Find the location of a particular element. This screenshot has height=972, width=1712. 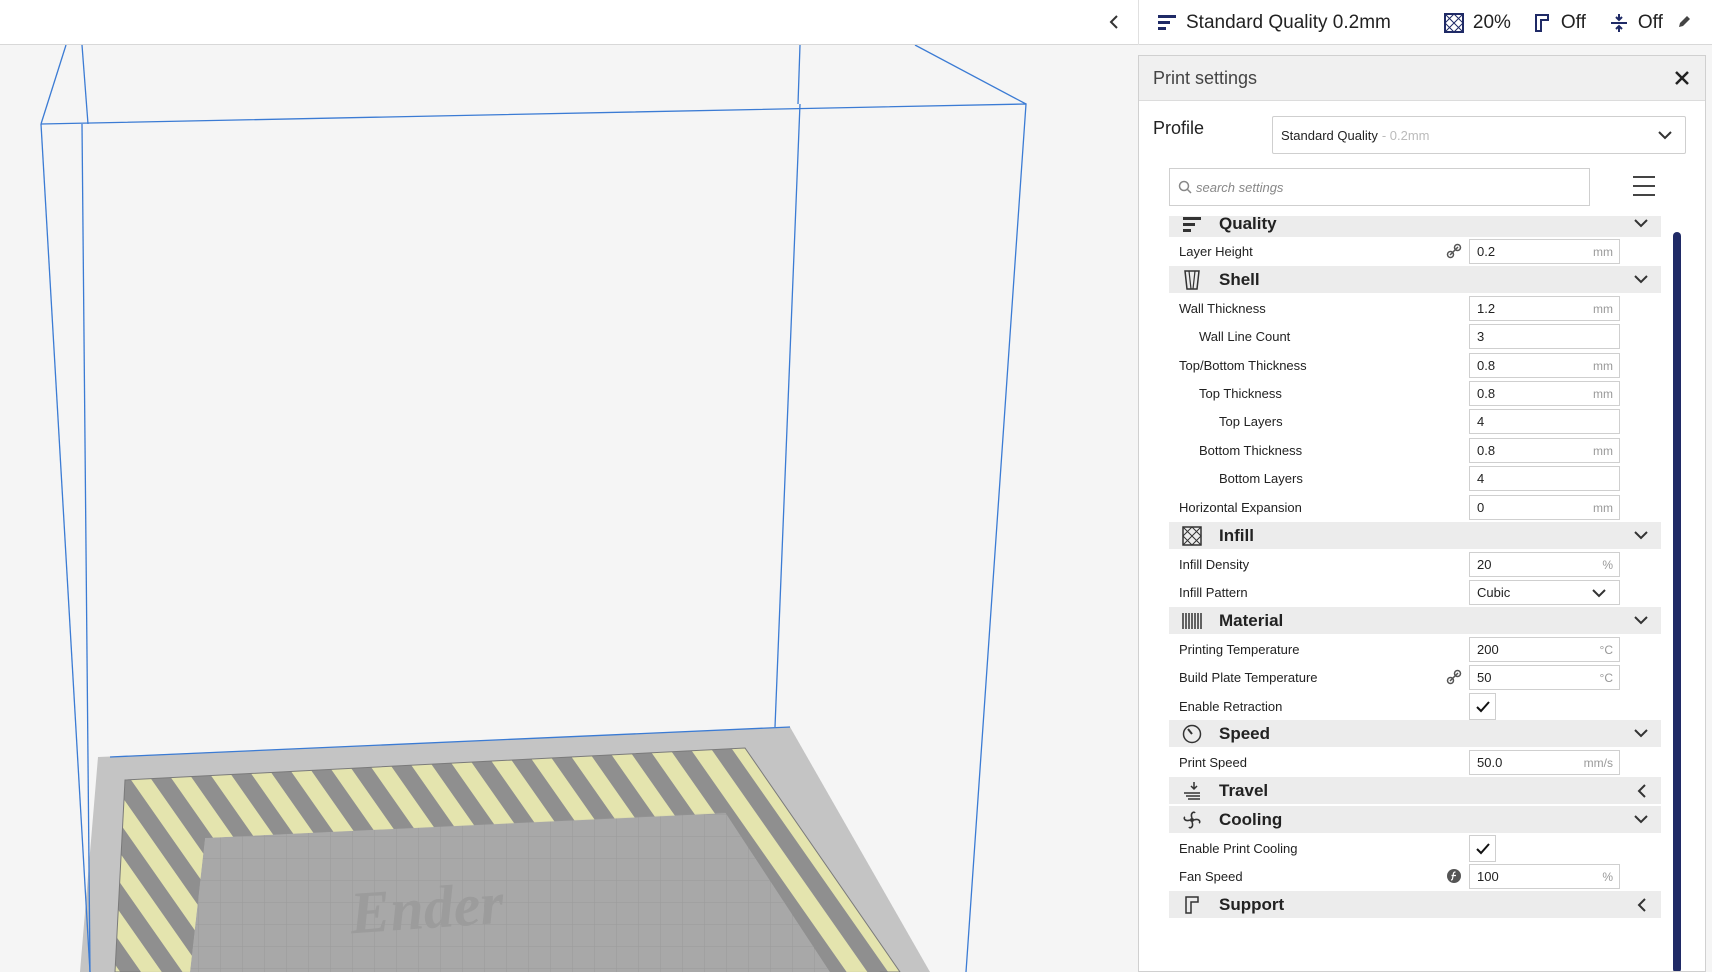

setting-label: Wall Thickness is located at coordinates (1222, 308).